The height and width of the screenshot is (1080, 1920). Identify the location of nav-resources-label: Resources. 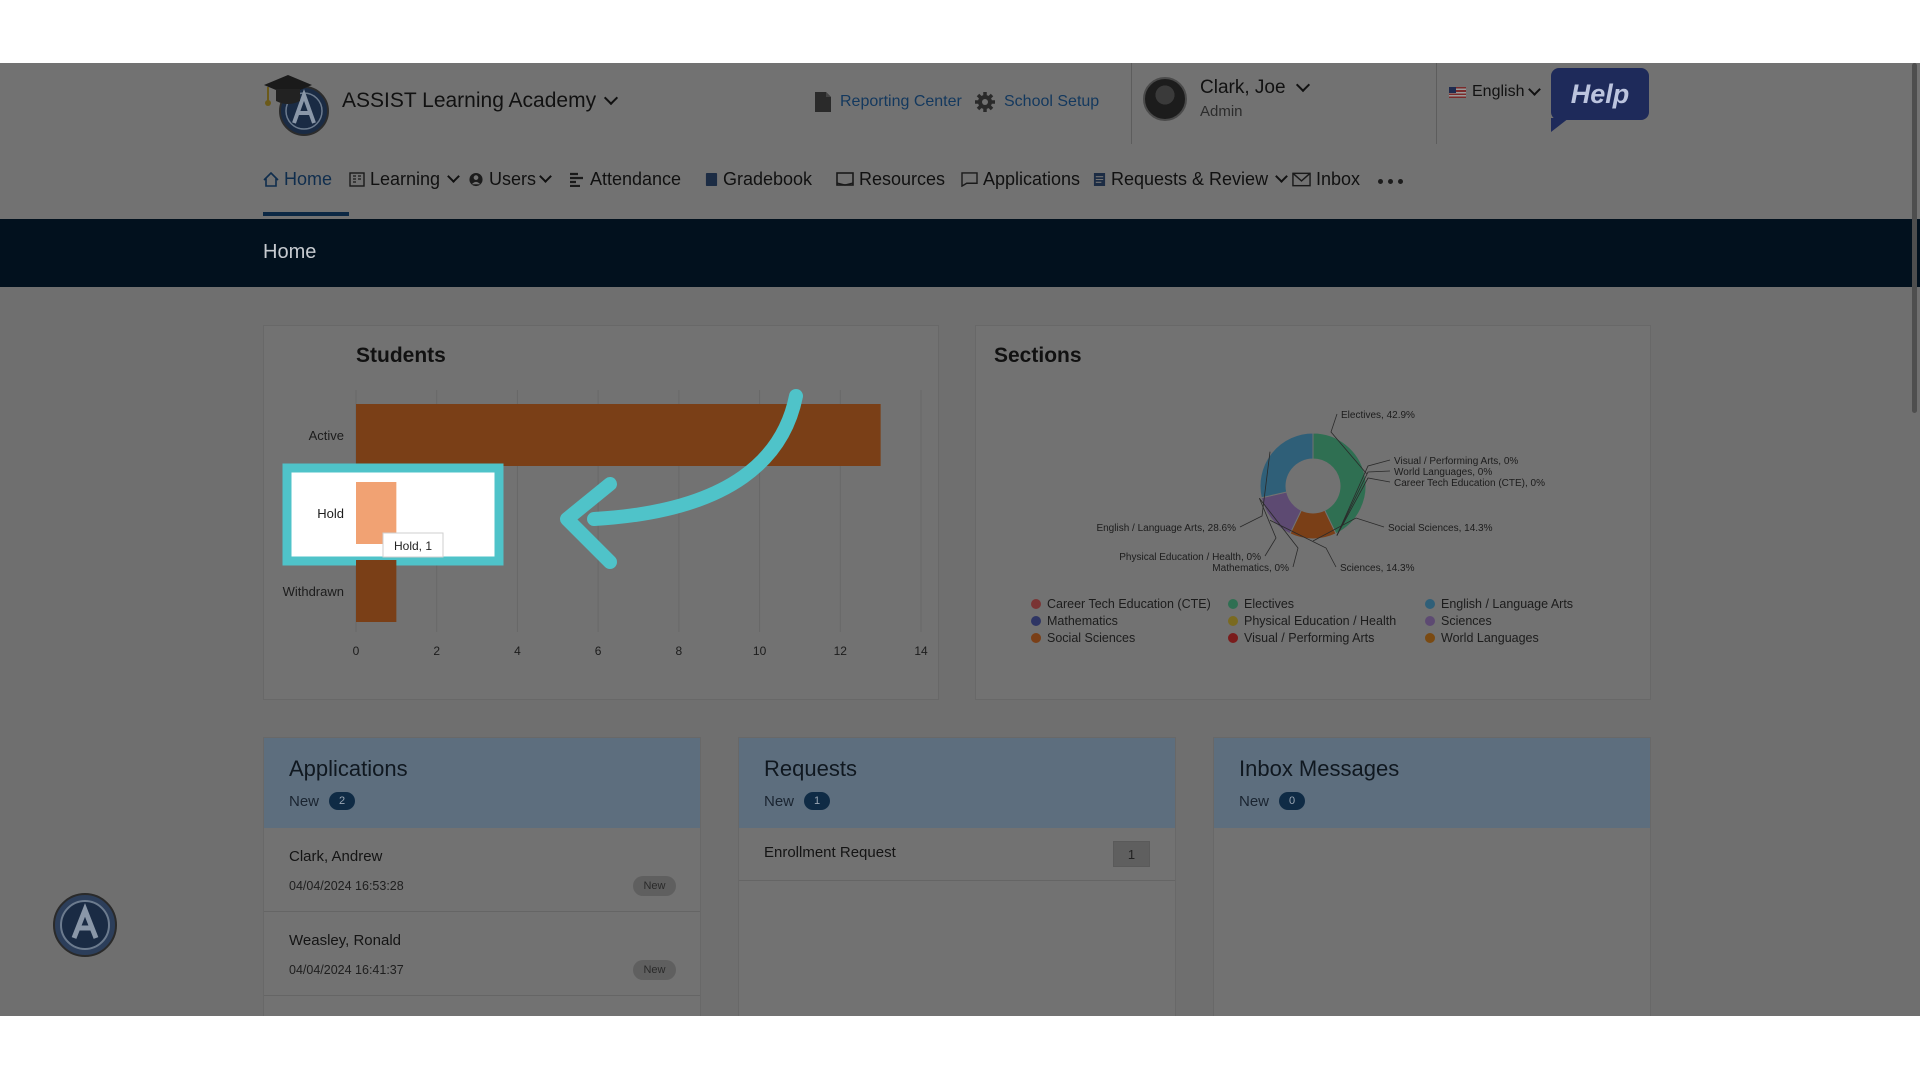
(902, 179).